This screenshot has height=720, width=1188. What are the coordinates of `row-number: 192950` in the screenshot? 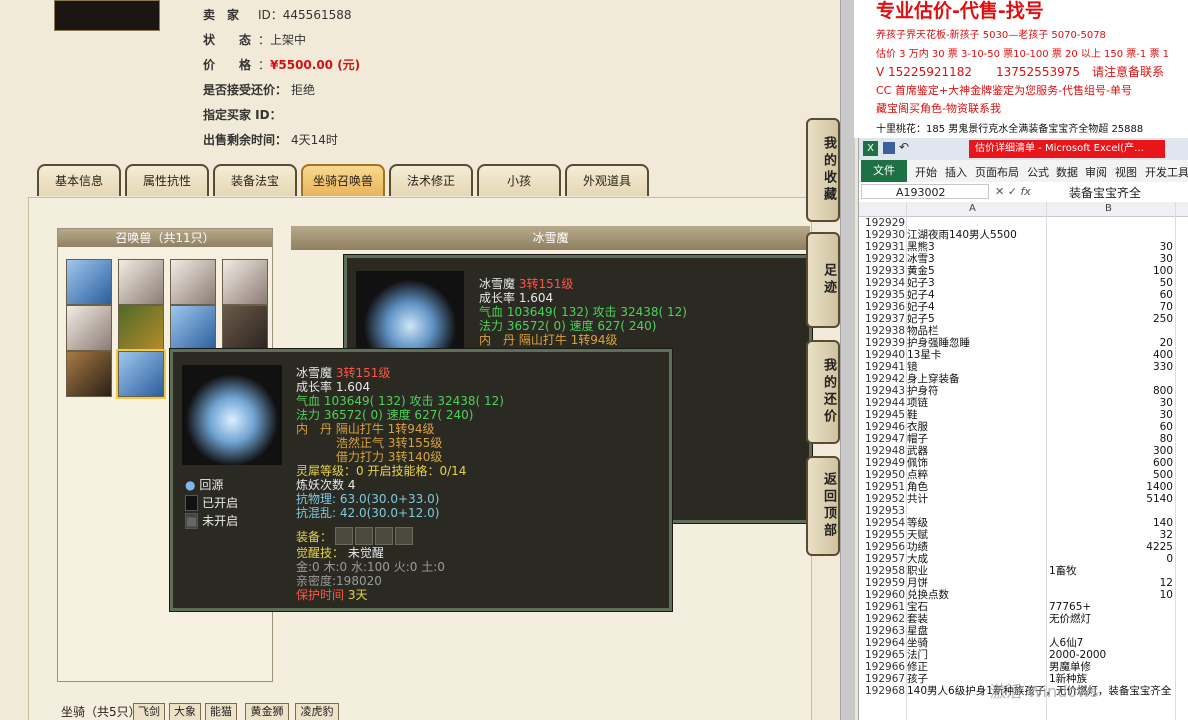 It's located at (886, 475).